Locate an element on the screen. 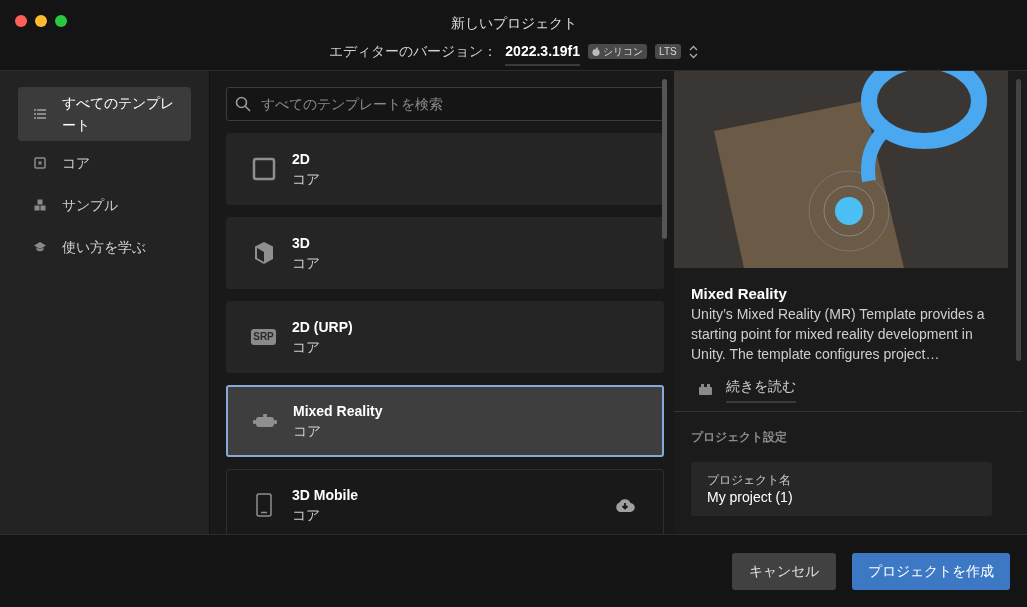  template-name: Mixed Reality is located at coordinates (338, 411).